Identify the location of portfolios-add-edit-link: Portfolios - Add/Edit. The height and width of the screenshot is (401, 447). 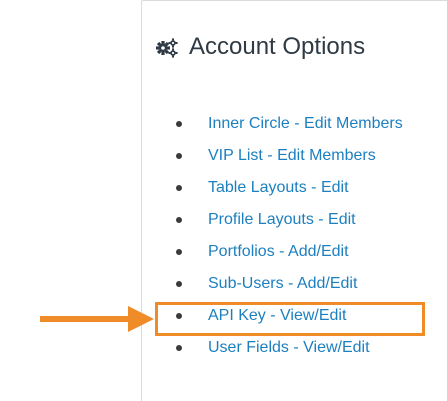
(278, 251).